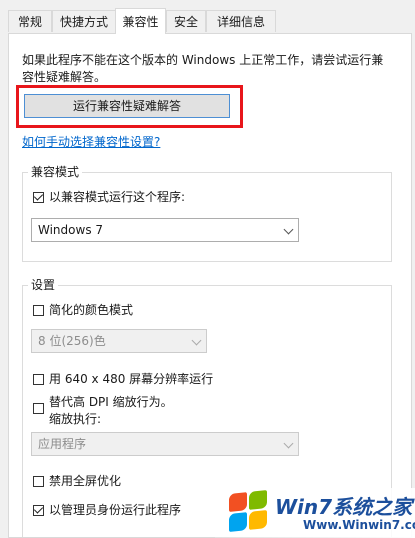  I want to click on dpi-scaling-select: 应用程序, so click(165, 444).